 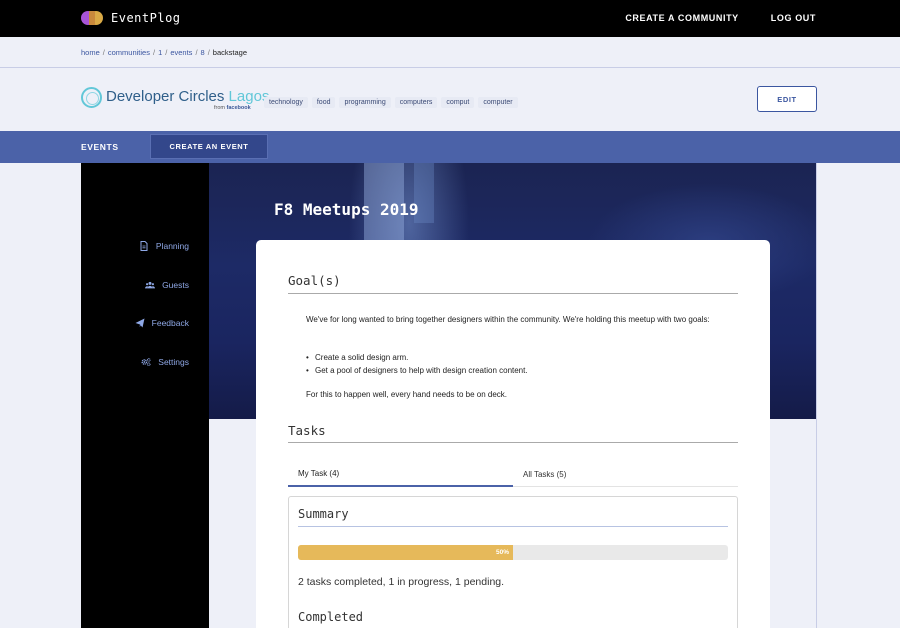 What do you see at coordinates (323, 102) in the screenshot?
I see `tag-food: food` at bounding box center [323, 102].